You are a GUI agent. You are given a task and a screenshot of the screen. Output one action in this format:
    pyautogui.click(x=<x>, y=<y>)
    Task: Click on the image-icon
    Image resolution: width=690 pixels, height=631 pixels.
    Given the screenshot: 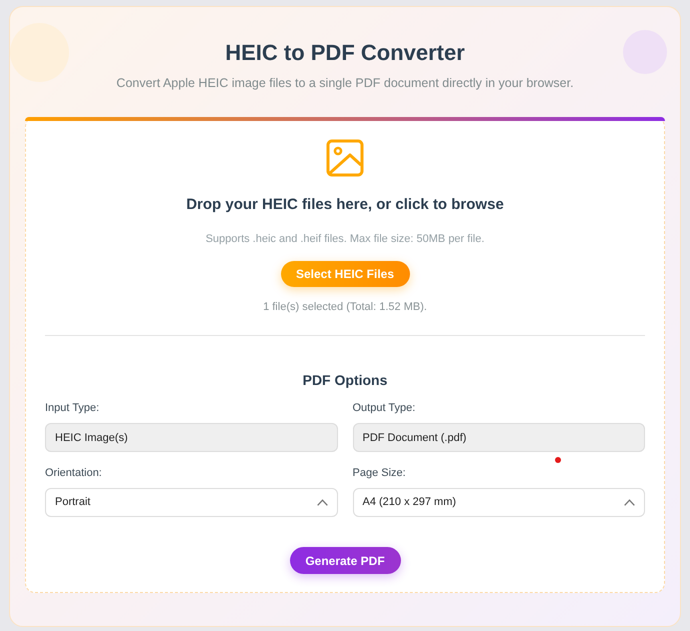 What is the action you would take?
    pyautogui.click(x=345, y=158)
    